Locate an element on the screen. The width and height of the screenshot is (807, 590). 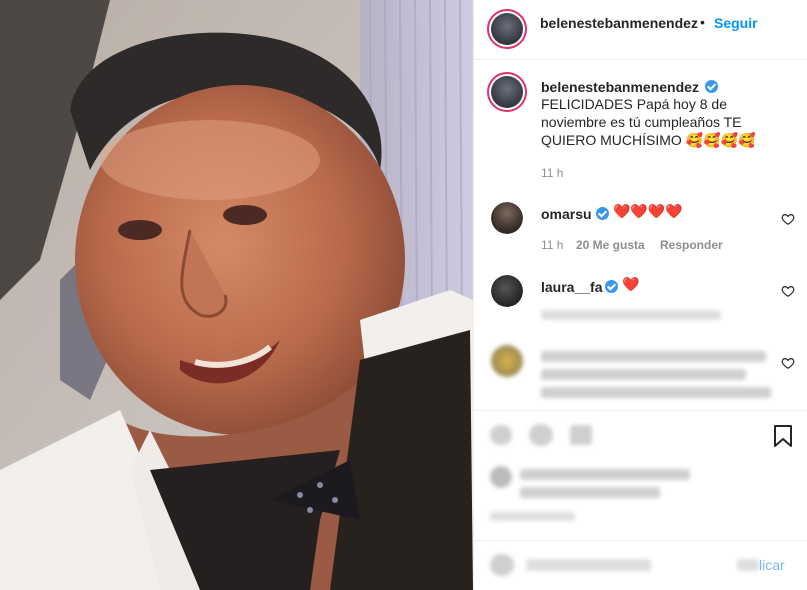
actions-separator is located at coordinates (640, 410).